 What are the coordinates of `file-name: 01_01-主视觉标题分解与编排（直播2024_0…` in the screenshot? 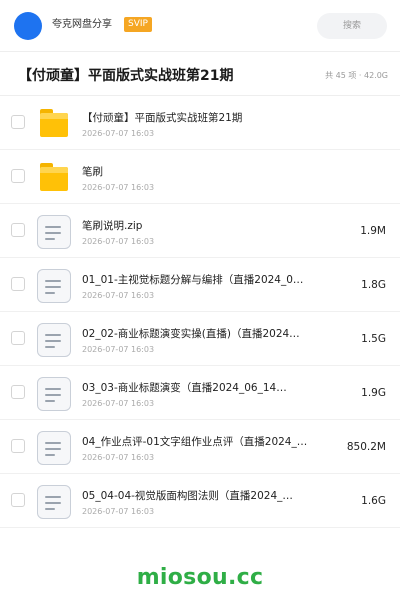 It's located at (198, 280).